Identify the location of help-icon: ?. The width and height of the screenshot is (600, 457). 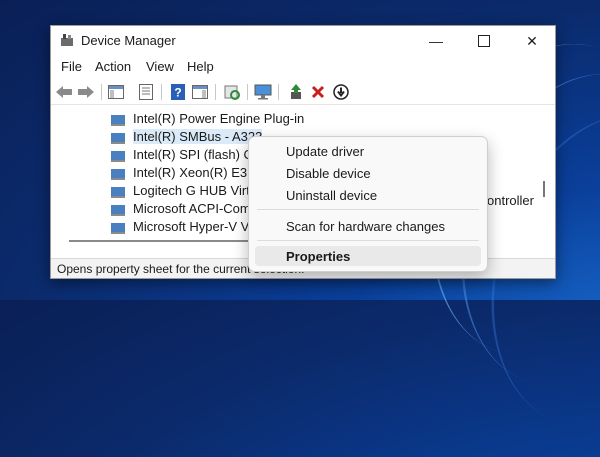
(178, 92).